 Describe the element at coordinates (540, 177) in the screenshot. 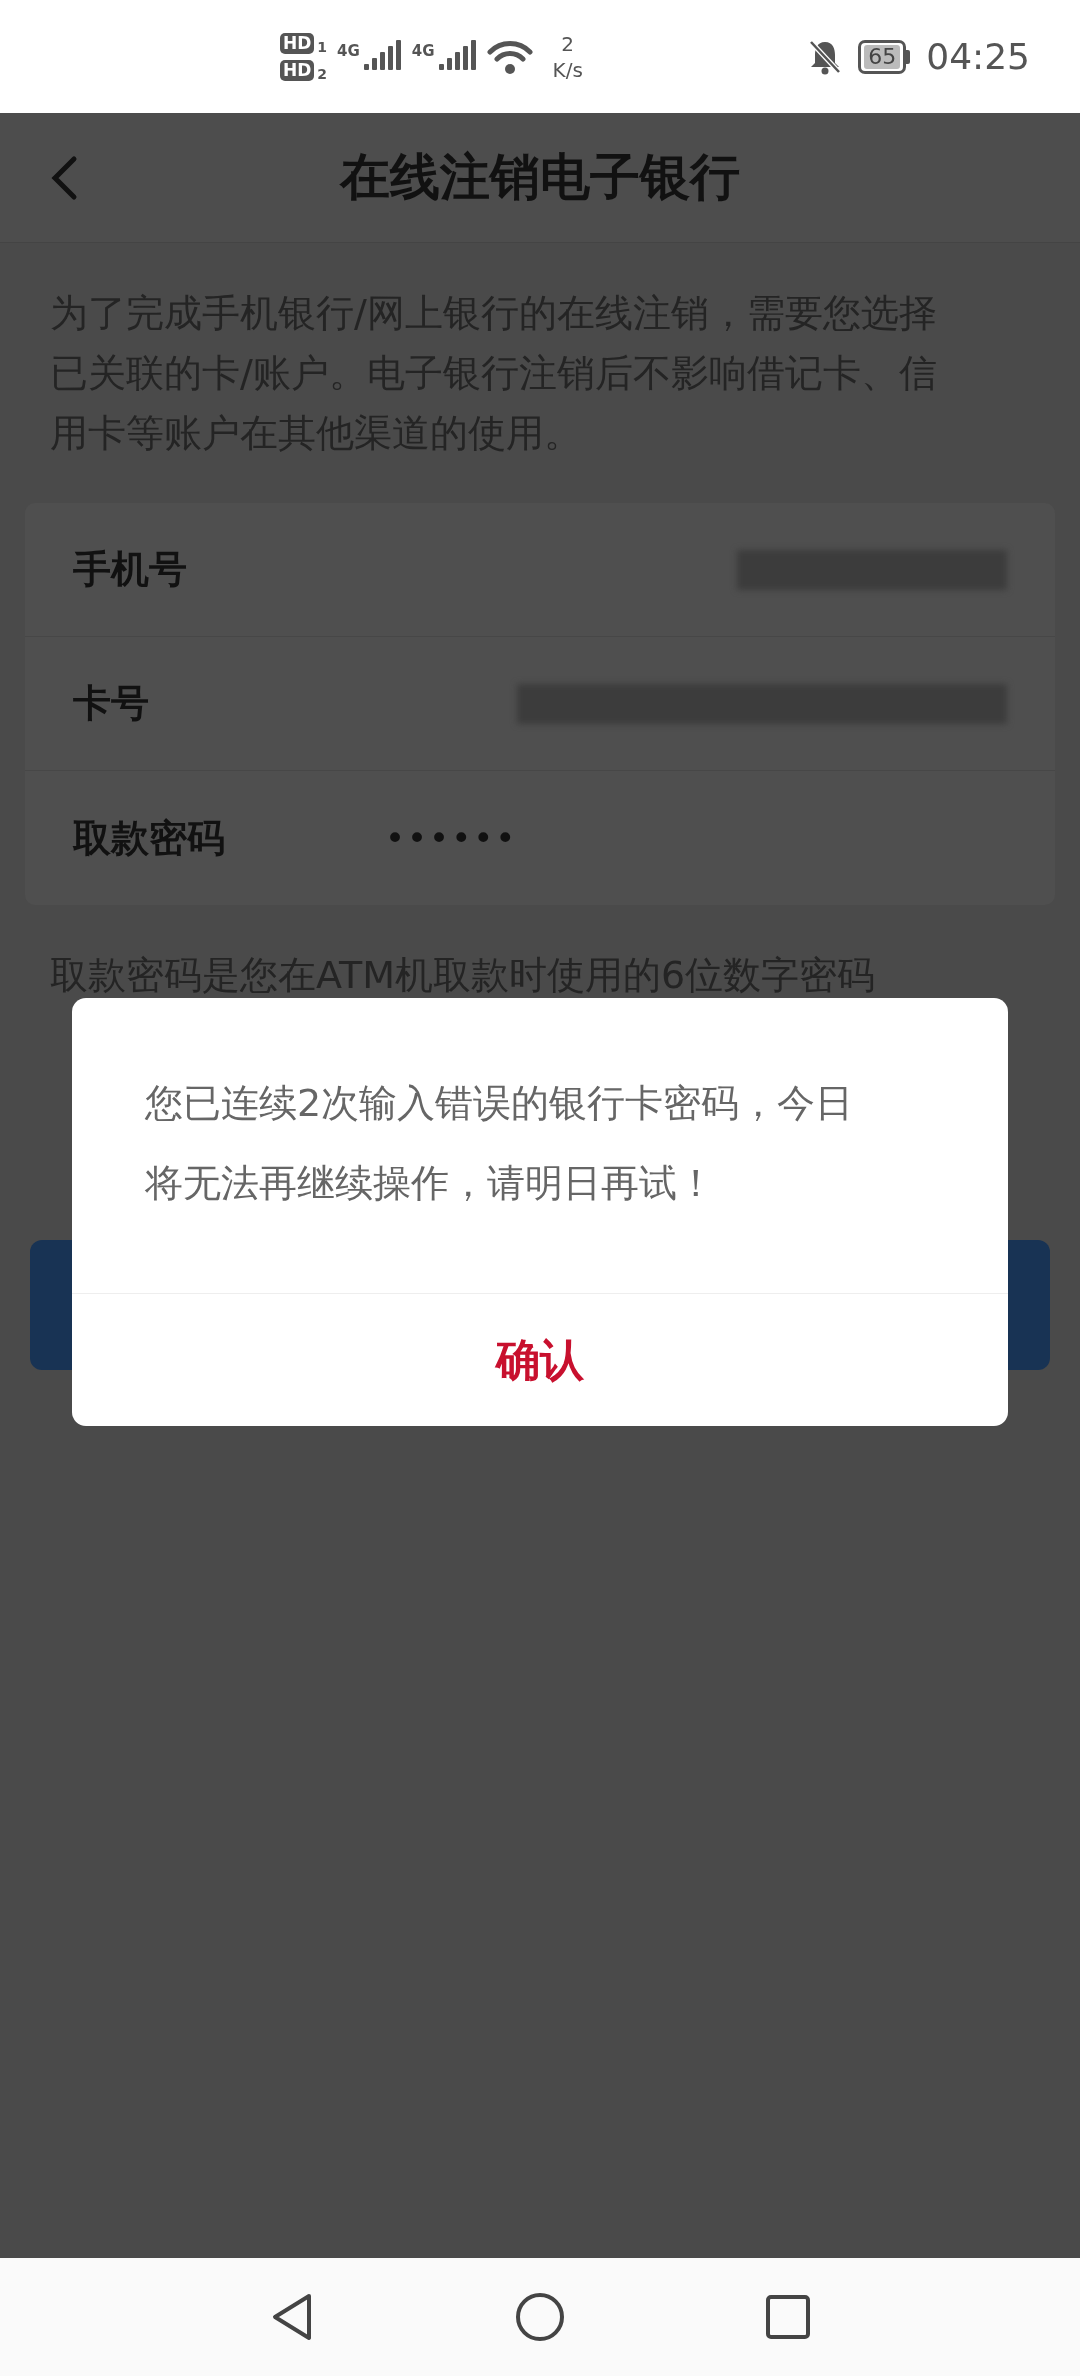

I see `page-title: 在线注销电子银行` at that location.